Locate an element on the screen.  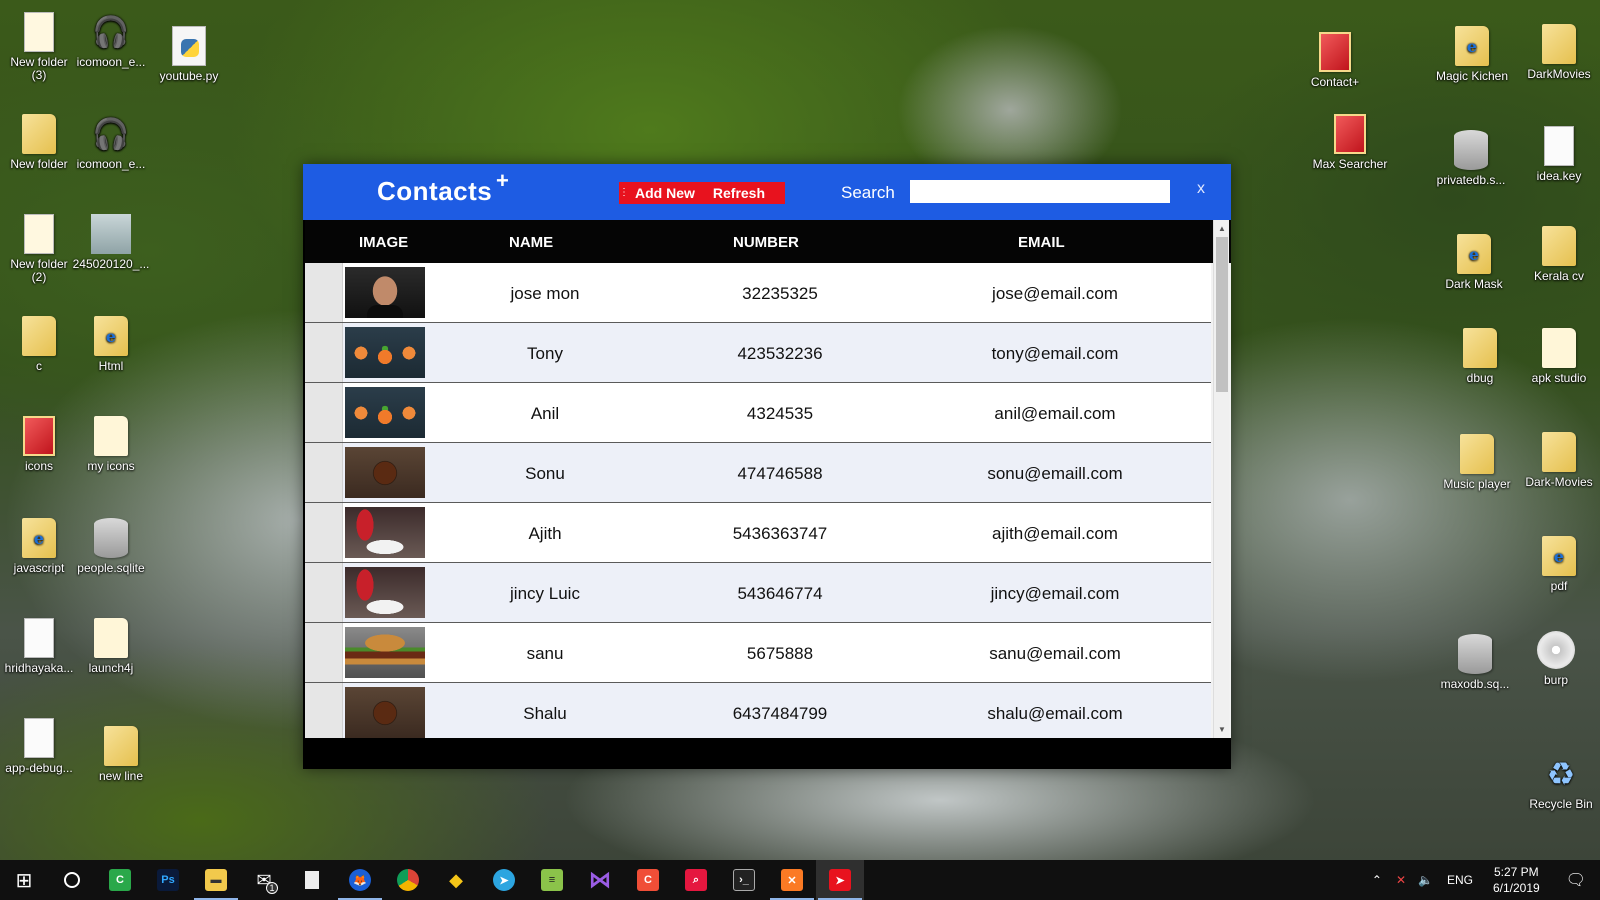
search-label: Search is located at coordinates (868, 192).